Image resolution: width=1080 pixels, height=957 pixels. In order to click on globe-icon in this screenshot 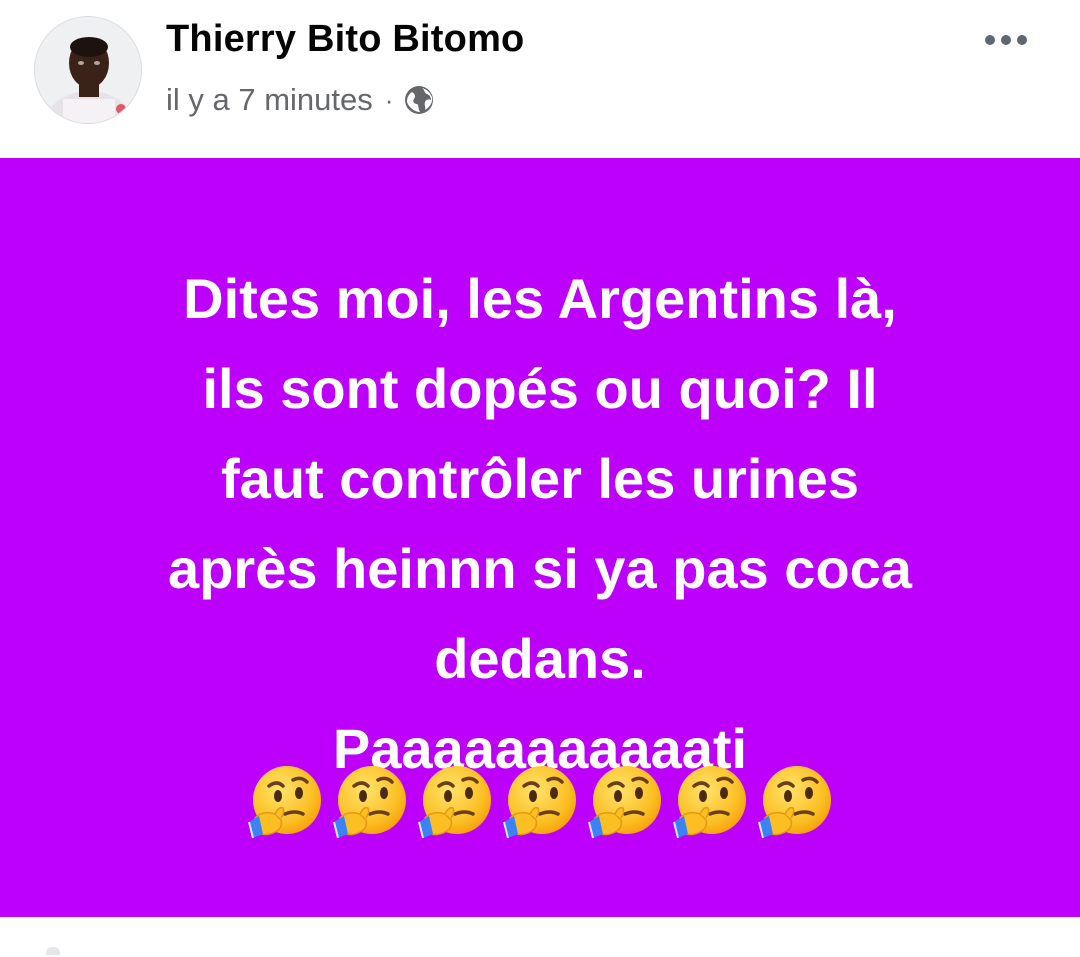, I will do `click(419, 100)`.